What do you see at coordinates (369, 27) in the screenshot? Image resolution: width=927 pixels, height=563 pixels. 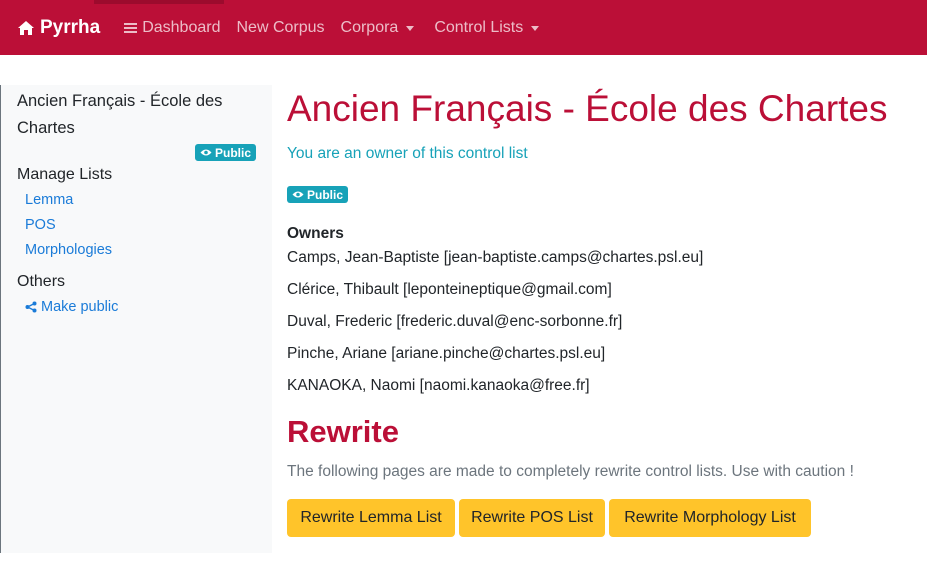 I see `nav-corpora-label: Corpora` at bounding box center [369, 27].